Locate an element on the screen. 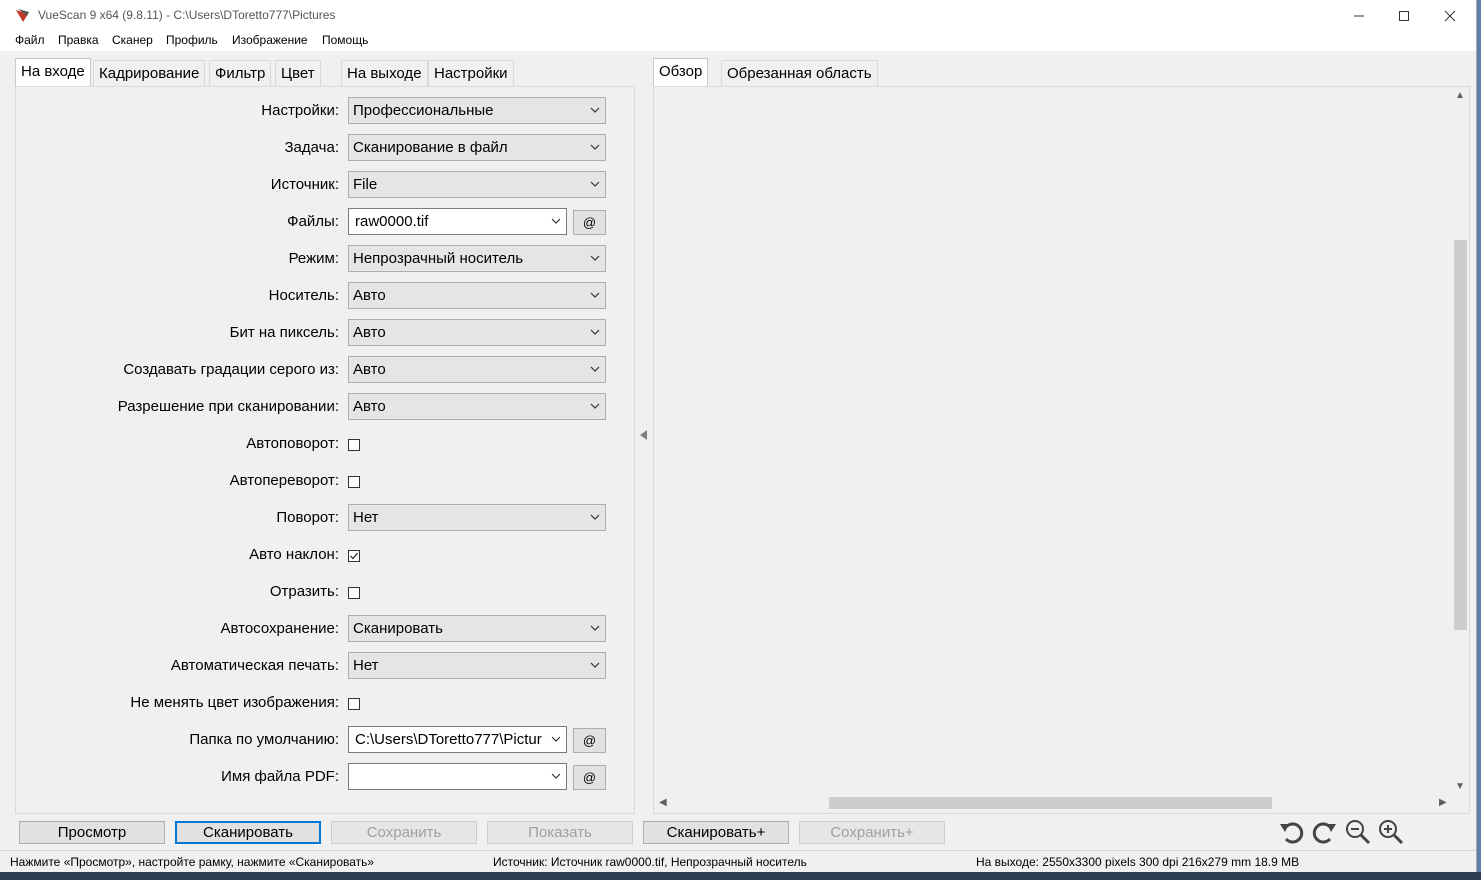  close-icon is located at coordinates (1450, 15).